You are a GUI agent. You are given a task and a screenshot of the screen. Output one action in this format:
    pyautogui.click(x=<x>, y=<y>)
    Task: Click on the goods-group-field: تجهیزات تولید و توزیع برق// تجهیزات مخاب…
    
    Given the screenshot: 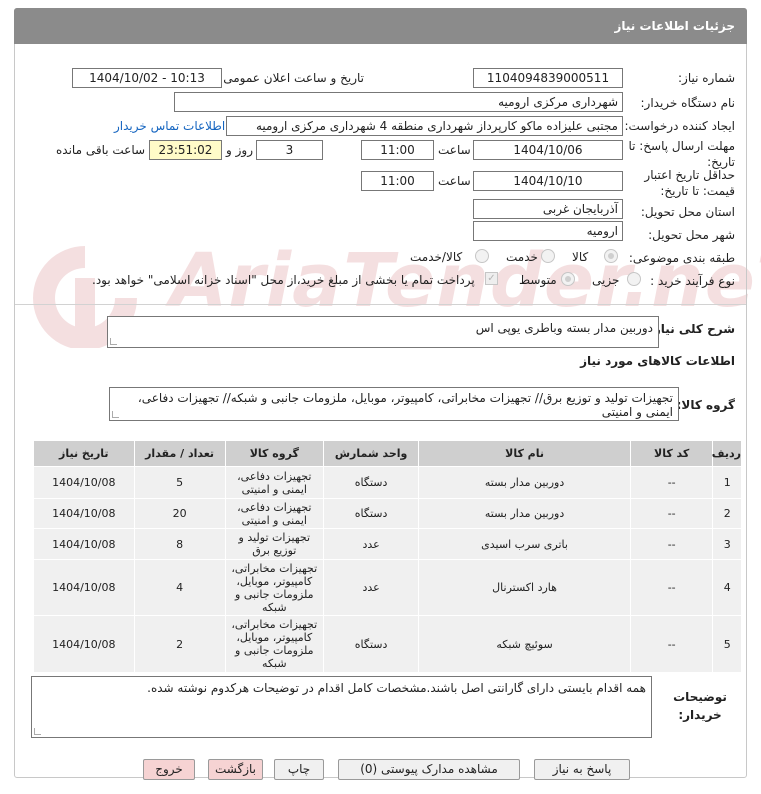 What is the action you would take?
    pyautogui.click(x=394, y=404)
    